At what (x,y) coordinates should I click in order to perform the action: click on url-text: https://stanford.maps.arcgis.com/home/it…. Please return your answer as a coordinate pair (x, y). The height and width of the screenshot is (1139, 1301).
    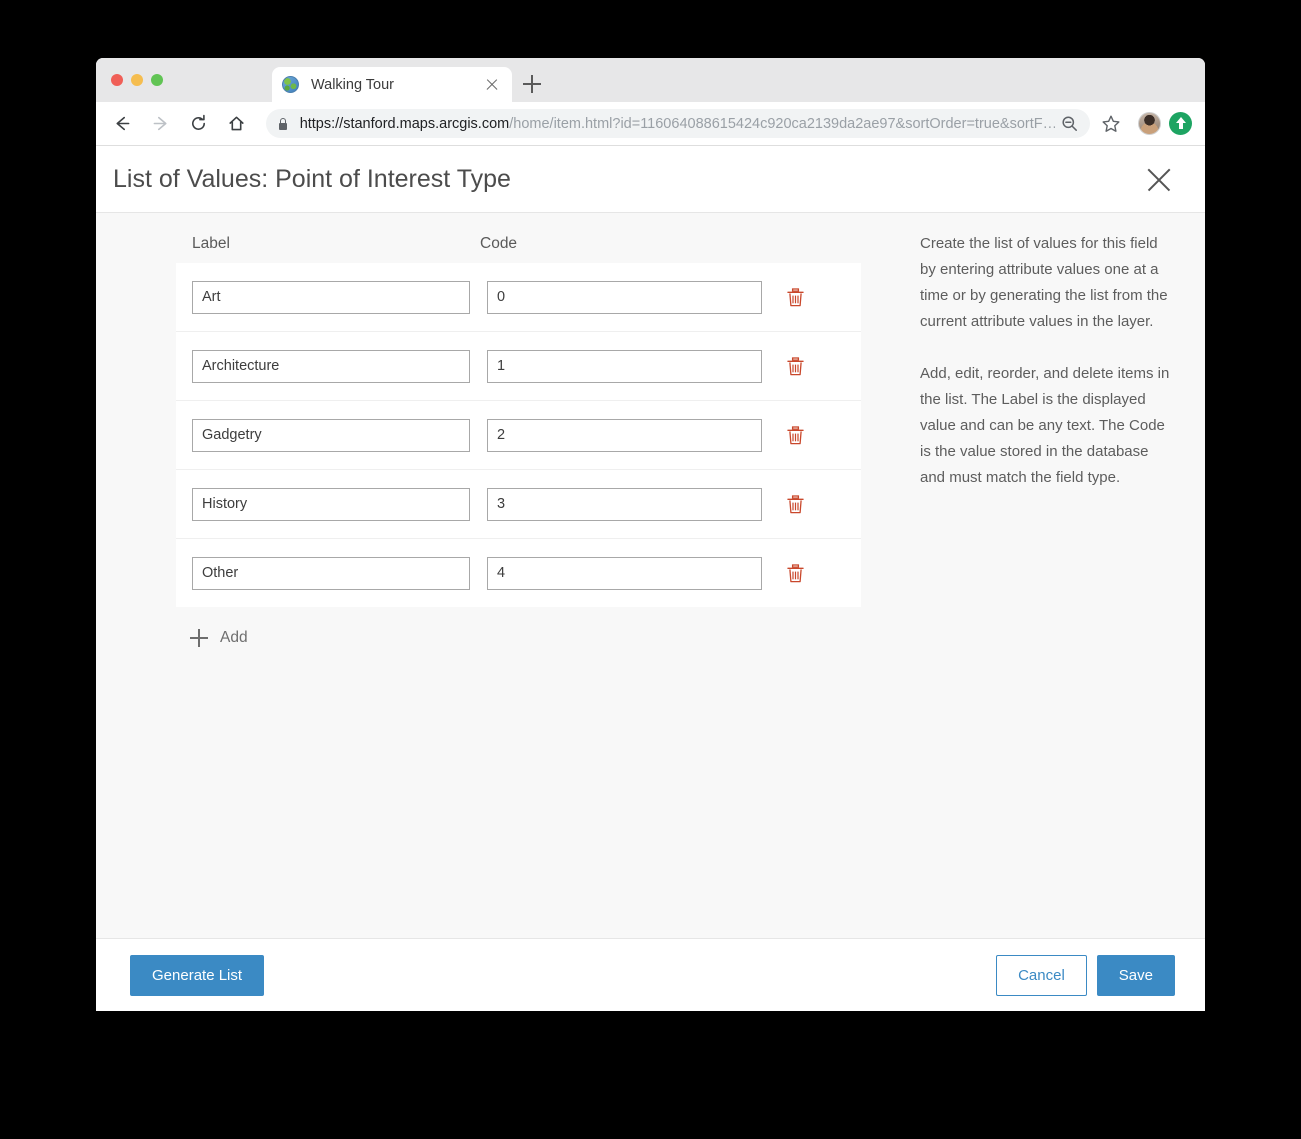
    Looking at the image, I should click on (677, 124).